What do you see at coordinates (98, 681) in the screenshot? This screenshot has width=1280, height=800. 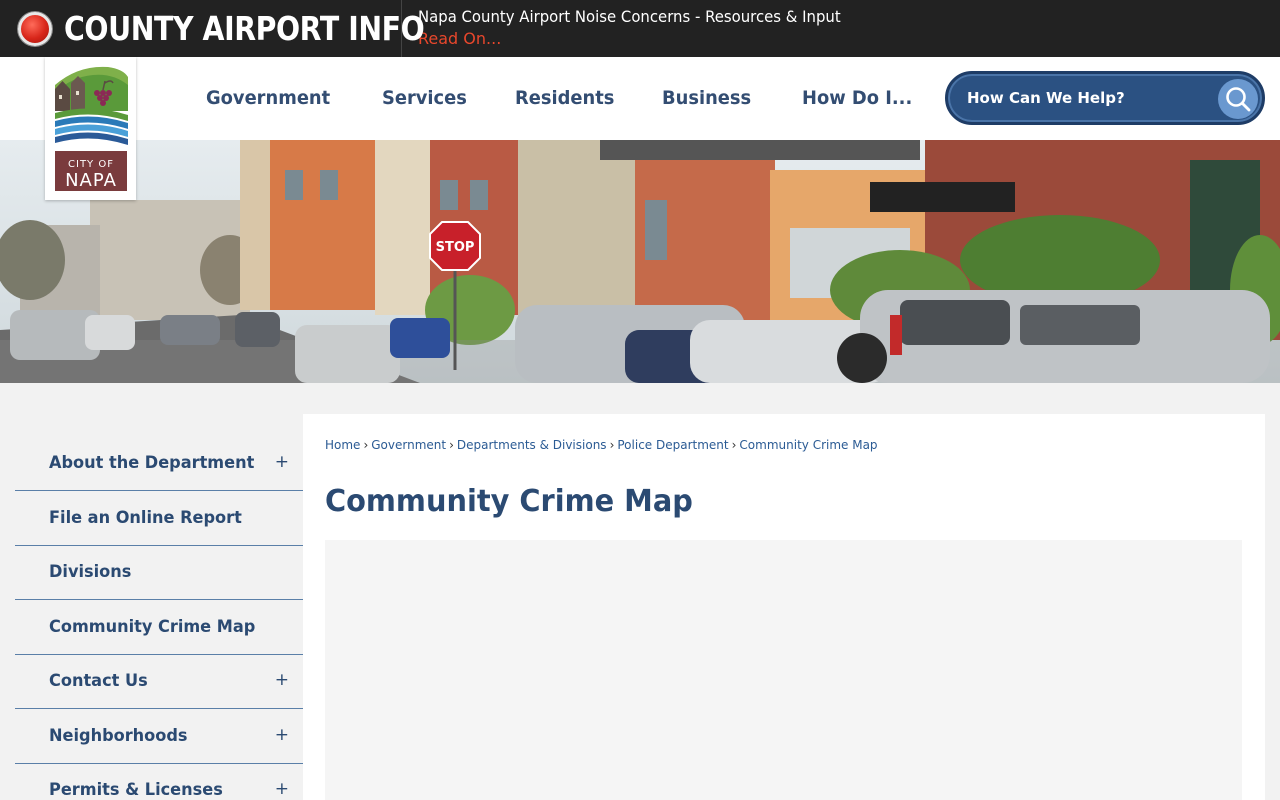 I see `sidebar-item-label: Contact Us` at bounding box center [98, 681].